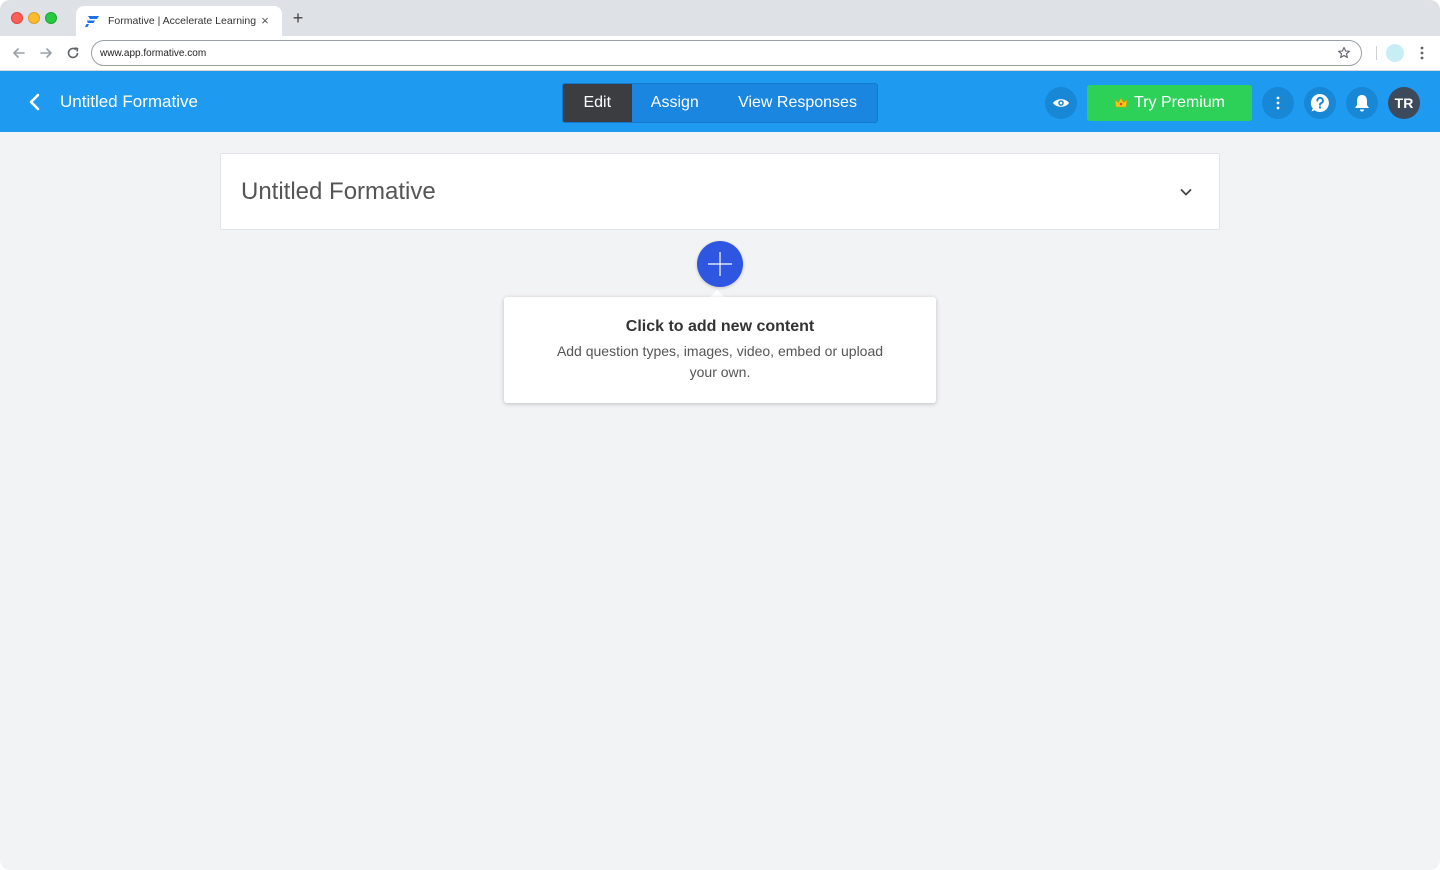 This screenshot has height=870, width=1440. I want to click on eye-icon, so click(1061, 103).